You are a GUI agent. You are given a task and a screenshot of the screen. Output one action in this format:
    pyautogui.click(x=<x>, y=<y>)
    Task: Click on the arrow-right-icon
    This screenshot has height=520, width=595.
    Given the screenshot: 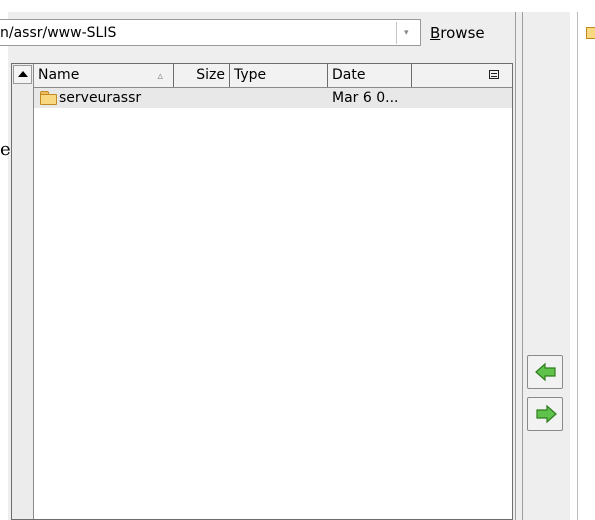 What is the action you would take?
    pyautogui.click(x=546, y=414)
    